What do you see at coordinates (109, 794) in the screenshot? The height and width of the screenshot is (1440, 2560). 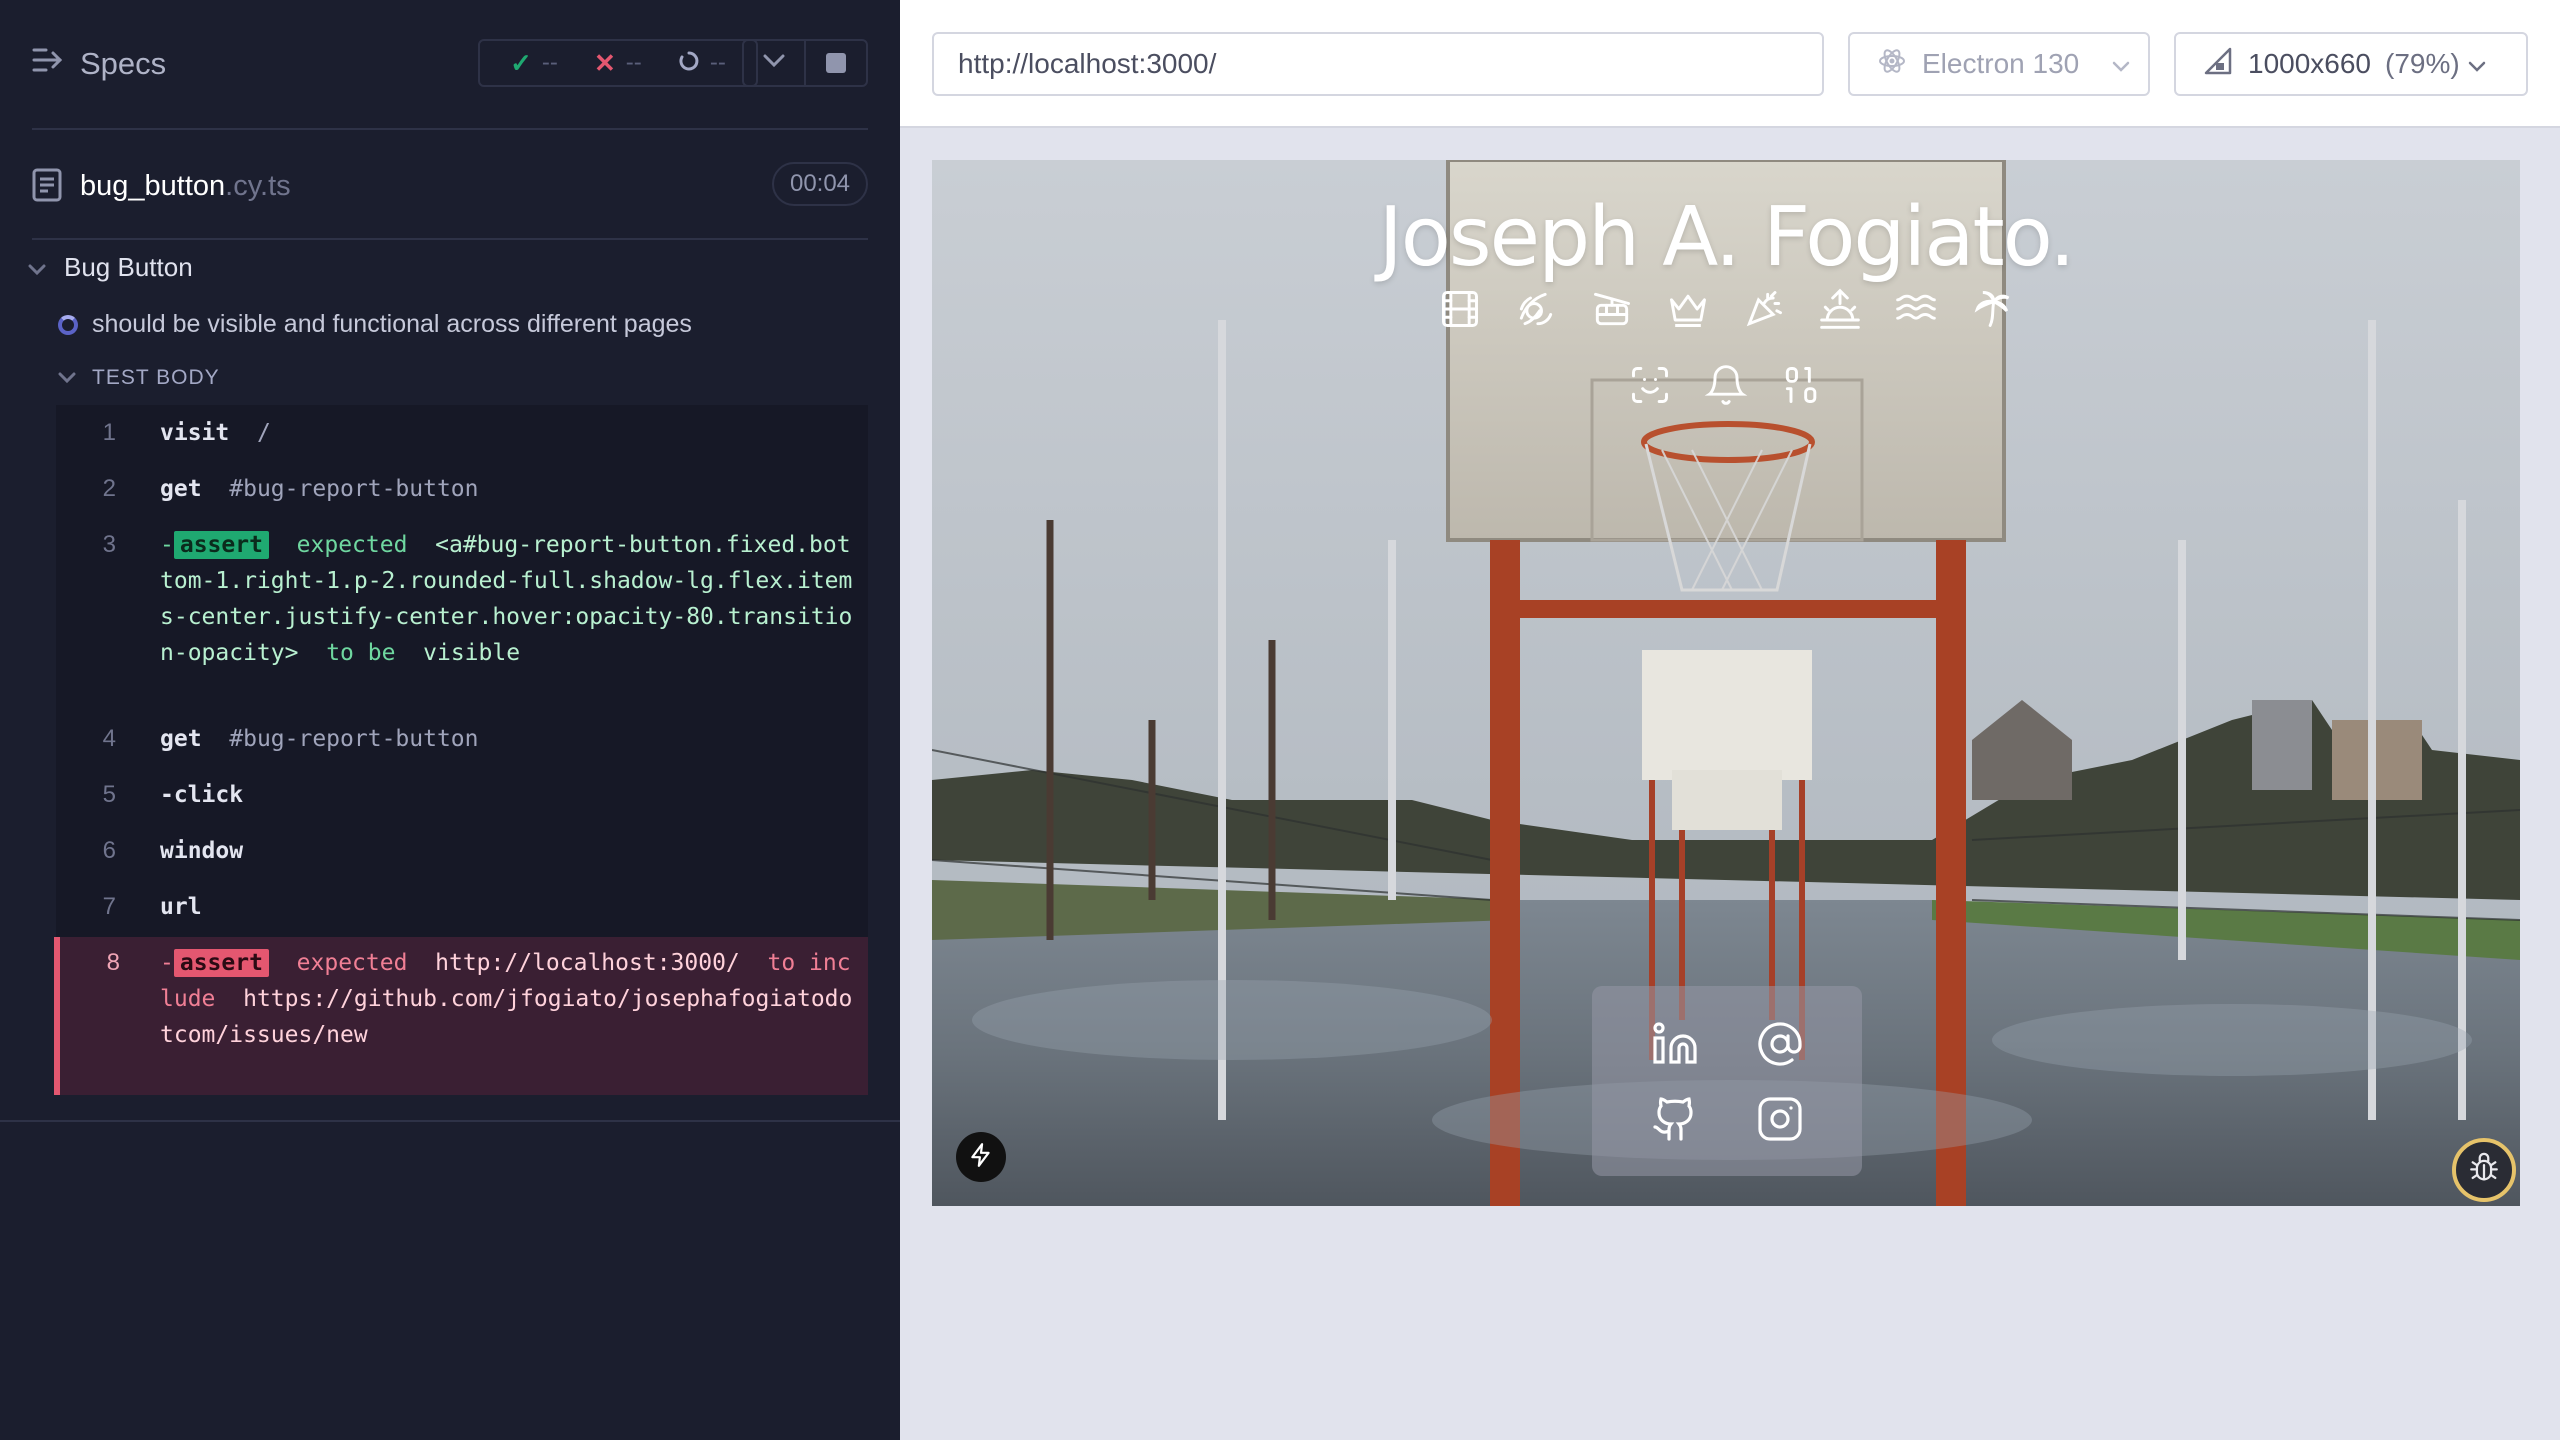 I see `command-number: 5` at bounding box center [109, 794].